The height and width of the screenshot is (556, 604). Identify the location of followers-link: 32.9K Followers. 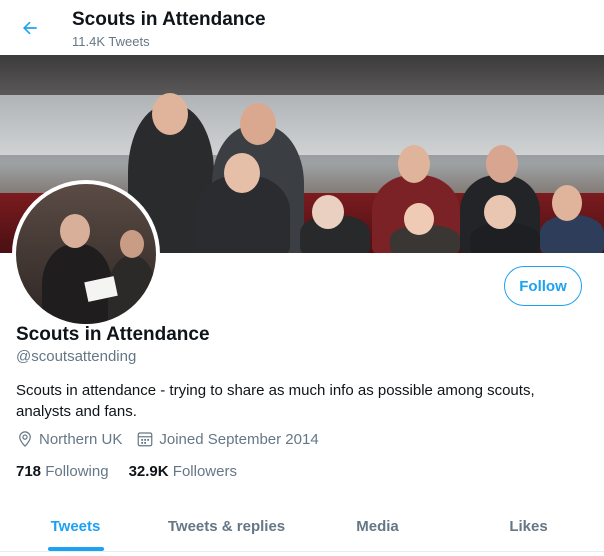
(183, 471).